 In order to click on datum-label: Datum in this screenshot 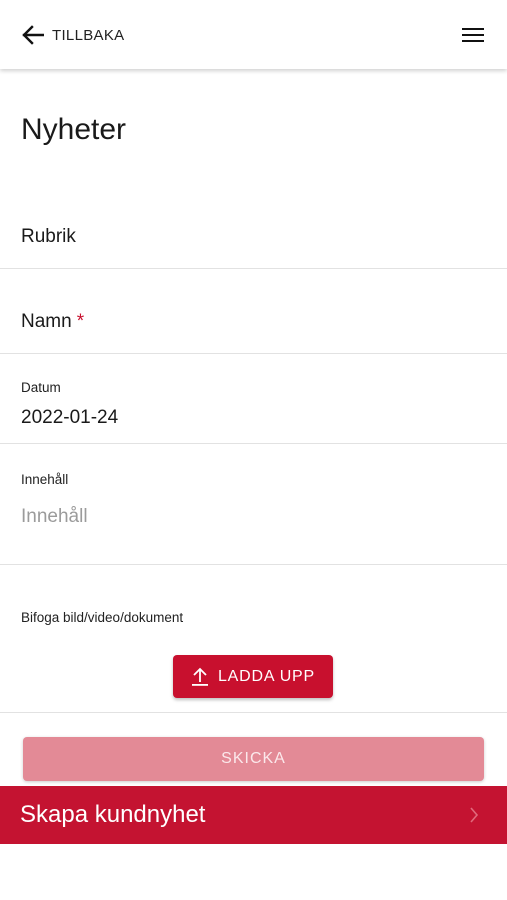, I will do `click(41, 387)`.